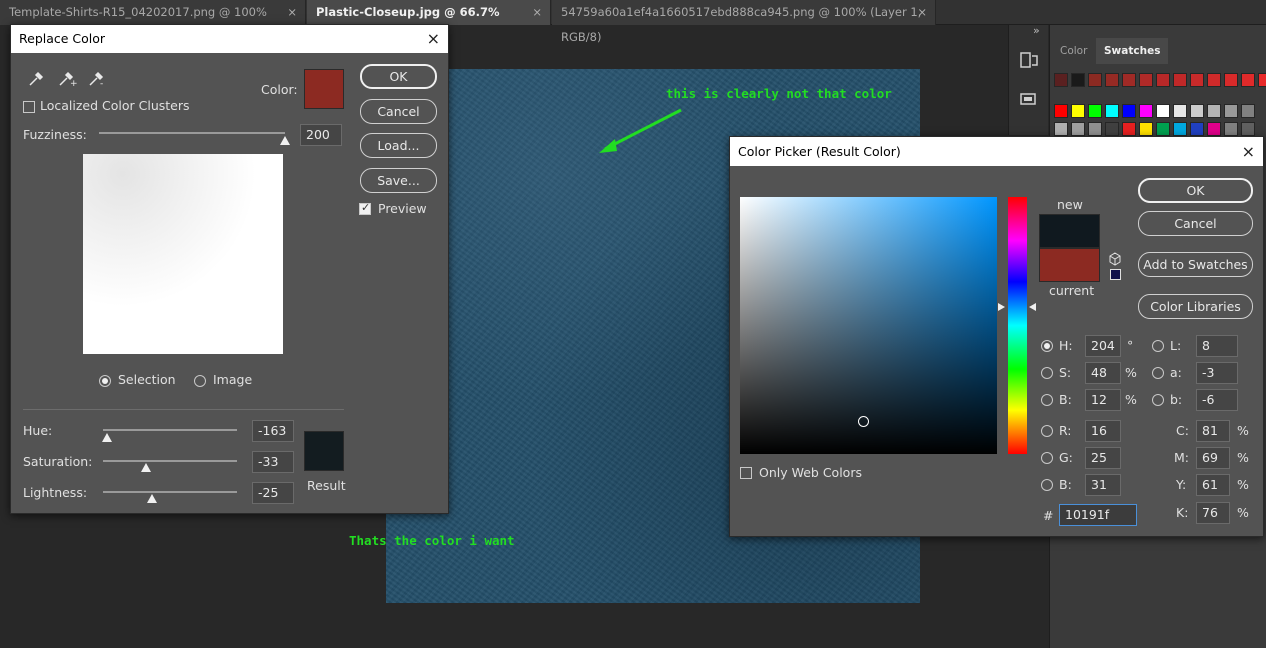 The height and width of the screenshot is (648, 1266). What do you see at coordinates (1248, 151) in the screenshot?
I see `close-icon: ×` at bounding box center [1248, 151].